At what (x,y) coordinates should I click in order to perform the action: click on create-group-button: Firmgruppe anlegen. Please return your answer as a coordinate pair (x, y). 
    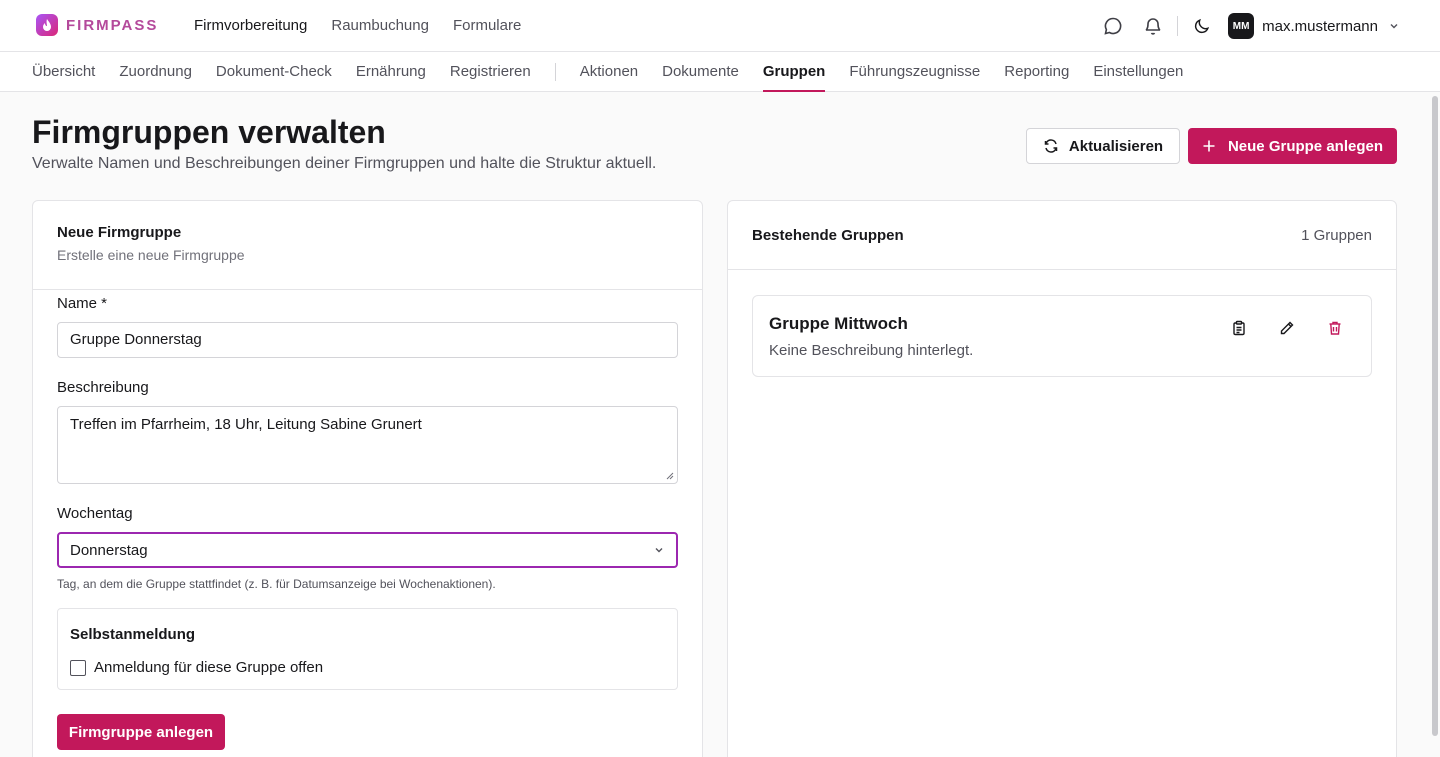
    Looking at the image, I should click on (141, 732).